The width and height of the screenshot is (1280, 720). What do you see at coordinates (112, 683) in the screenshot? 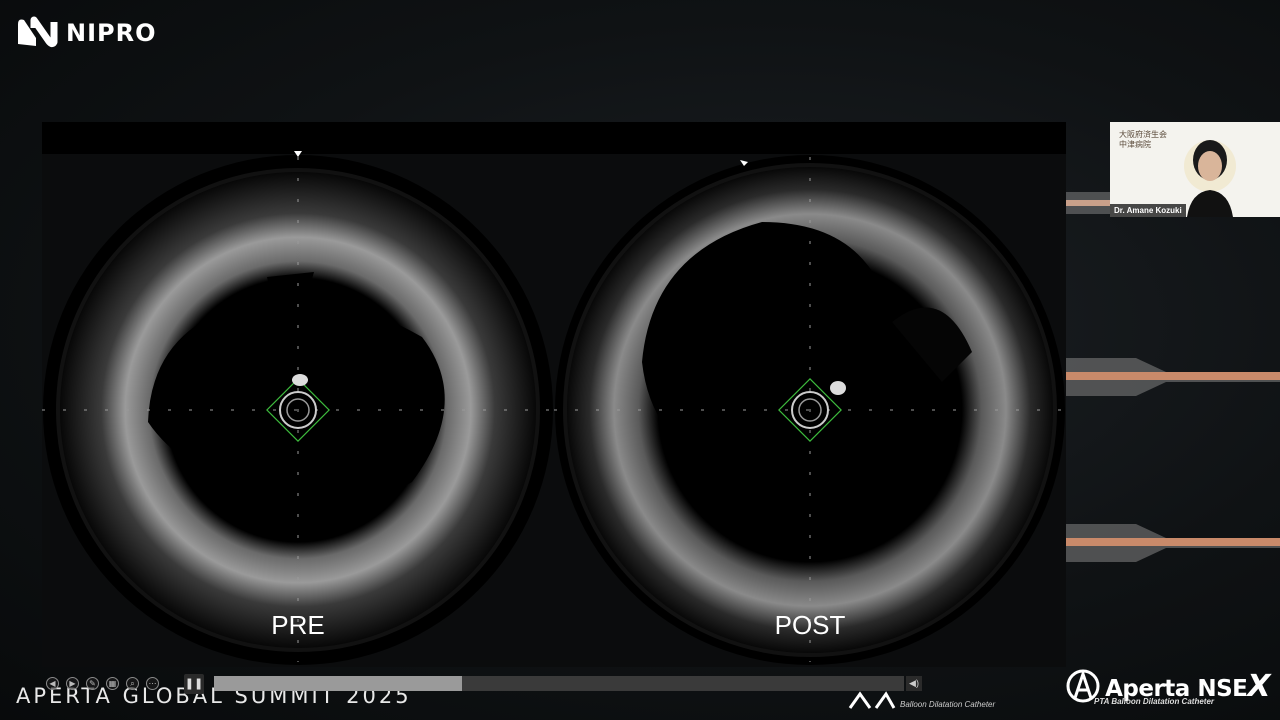
I see `slides-icon: ▦` at bounding box center [112, 683].